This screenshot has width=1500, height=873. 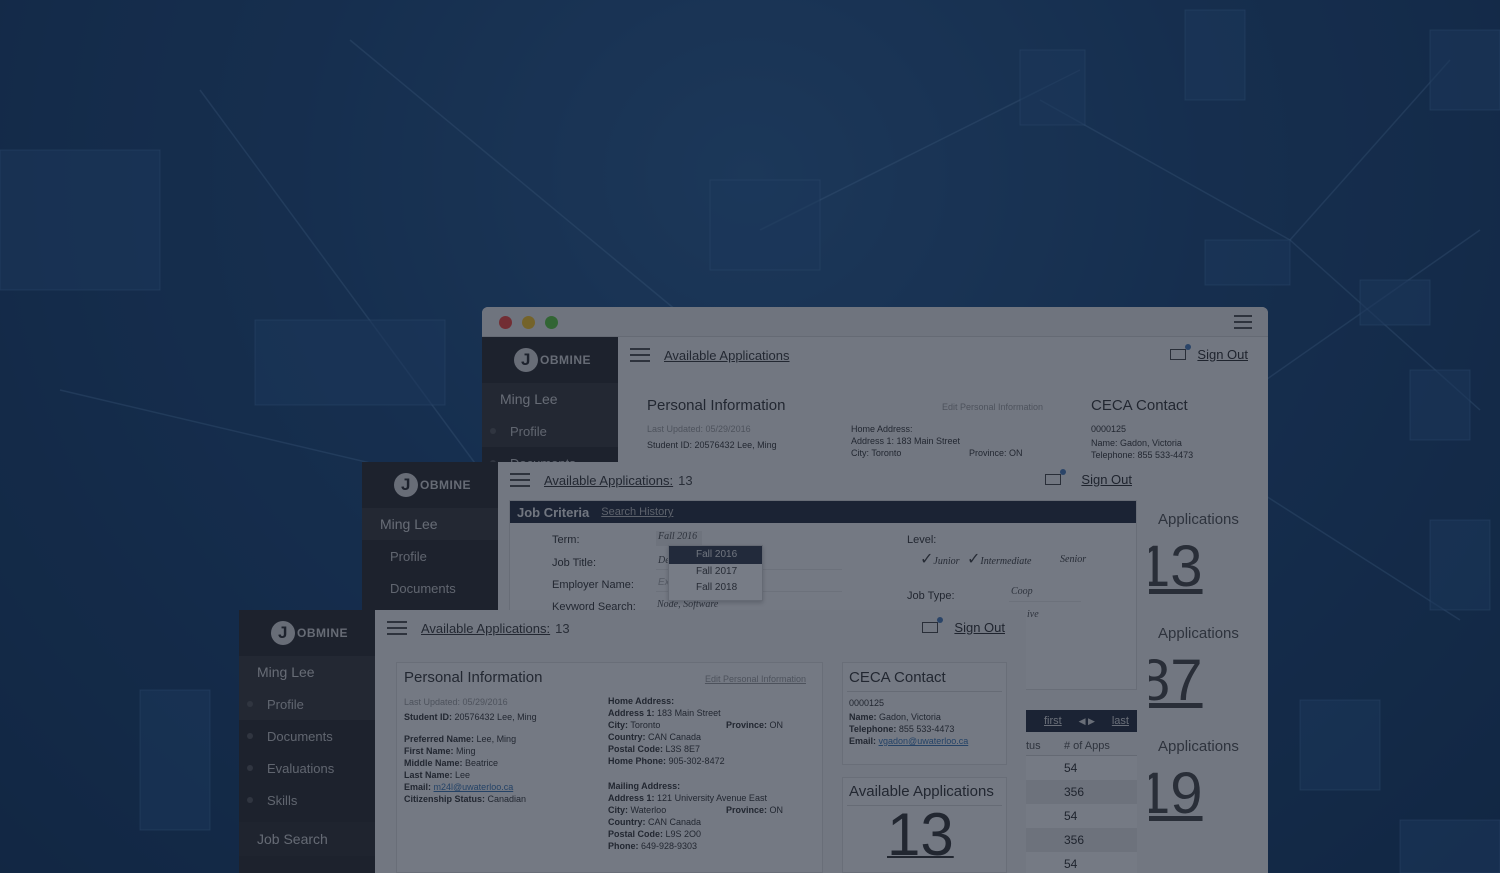 I want to click on ceca-divider, so click(x=924, y=691).